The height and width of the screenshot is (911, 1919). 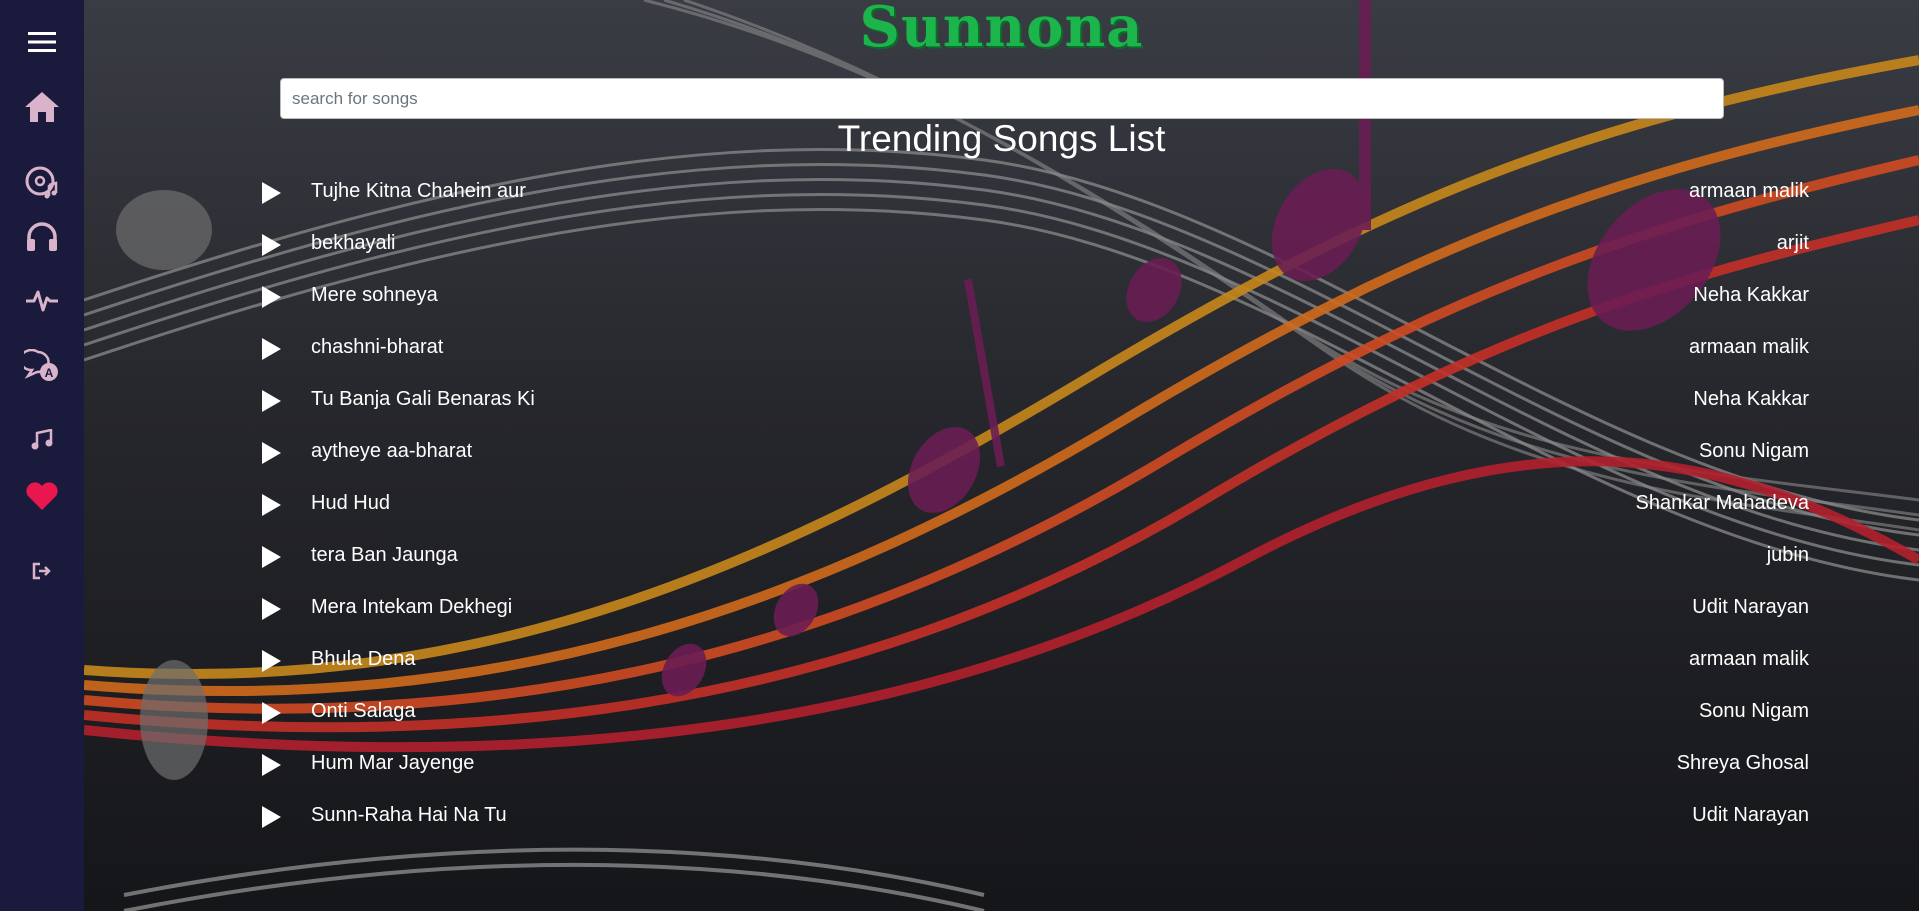 I want to click on song-title: tera Ban Jaunga, so click(x=384, y=555).